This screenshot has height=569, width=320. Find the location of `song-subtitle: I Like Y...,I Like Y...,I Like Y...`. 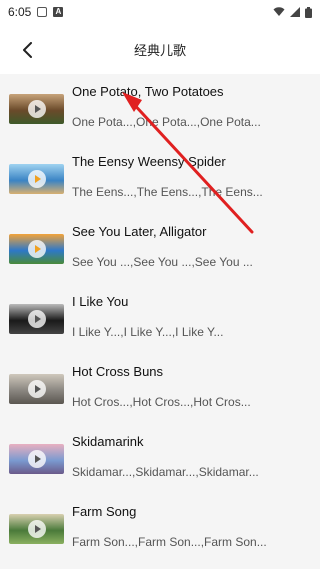

song-subtitle: I Like Y...,I Like Y...,I Like Y... is located at coordinates (148, 332).